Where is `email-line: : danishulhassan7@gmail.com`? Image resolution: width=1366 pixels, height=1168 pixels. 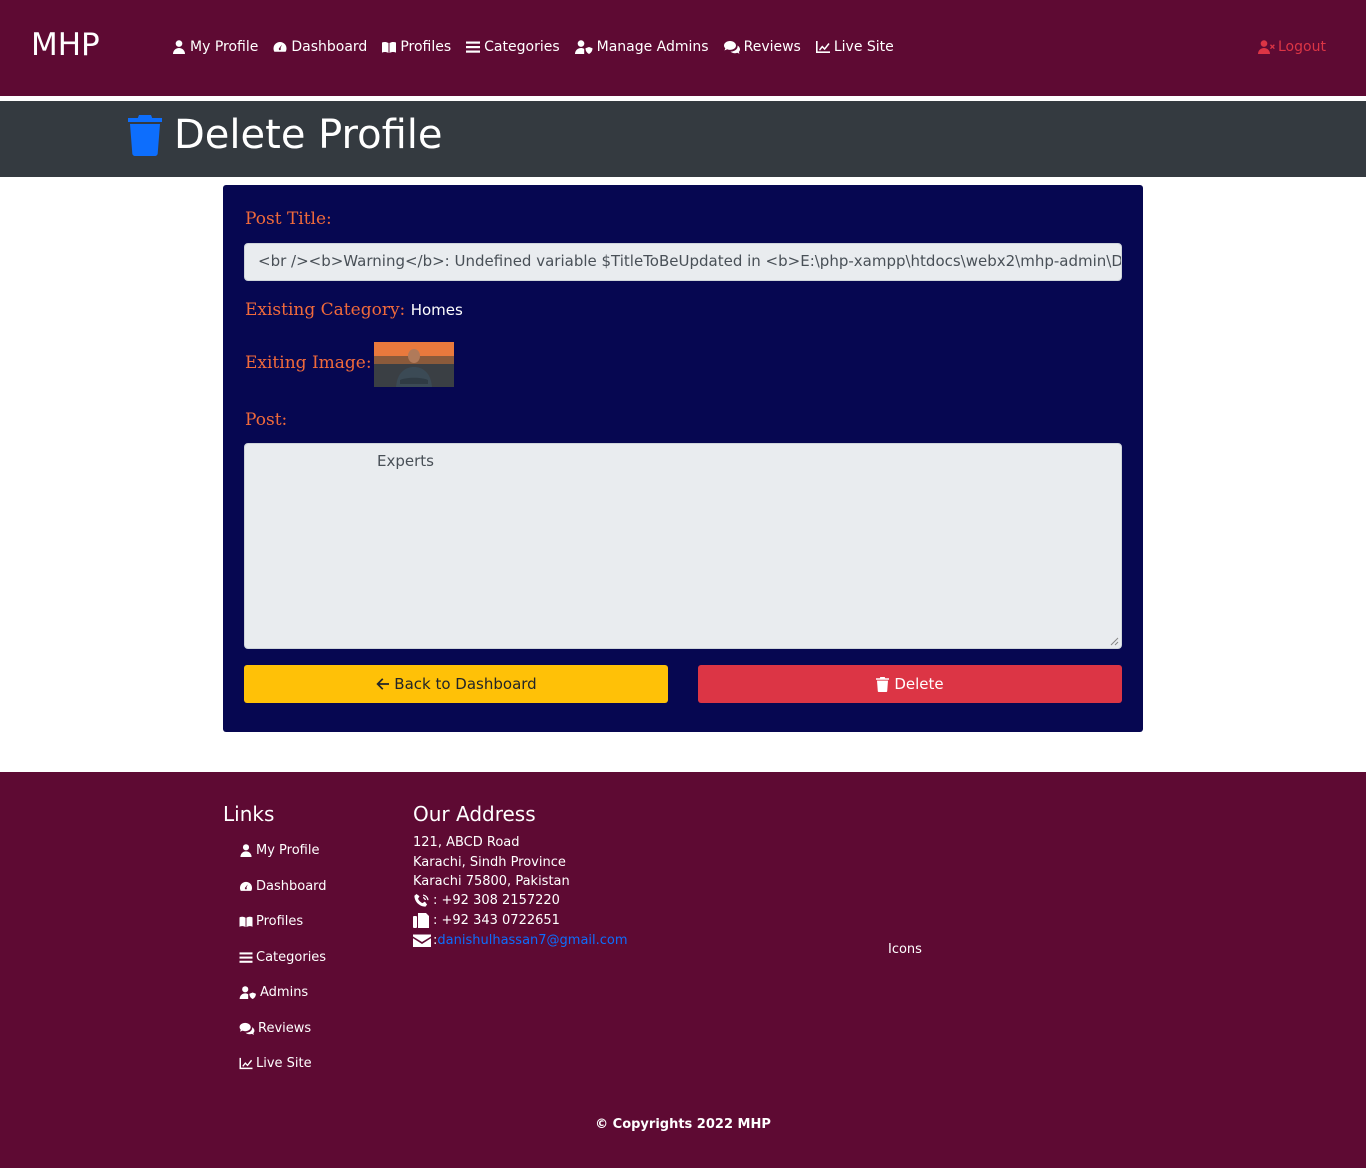
email-line: : danishulhassan7@gmail.com is located at coordinates (520, 940).